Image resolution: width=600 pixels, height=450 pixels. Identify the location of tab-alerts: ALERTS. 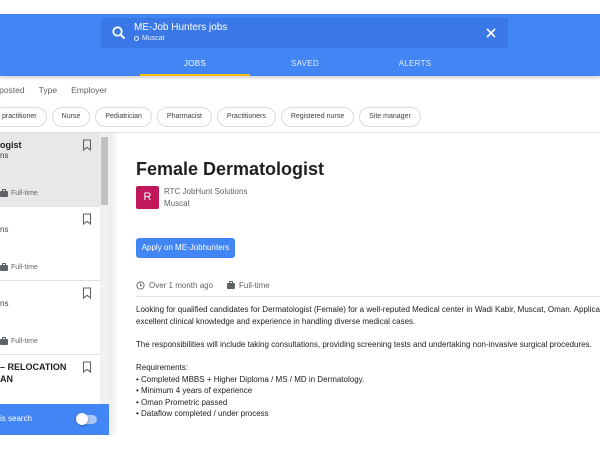
(415, 65).